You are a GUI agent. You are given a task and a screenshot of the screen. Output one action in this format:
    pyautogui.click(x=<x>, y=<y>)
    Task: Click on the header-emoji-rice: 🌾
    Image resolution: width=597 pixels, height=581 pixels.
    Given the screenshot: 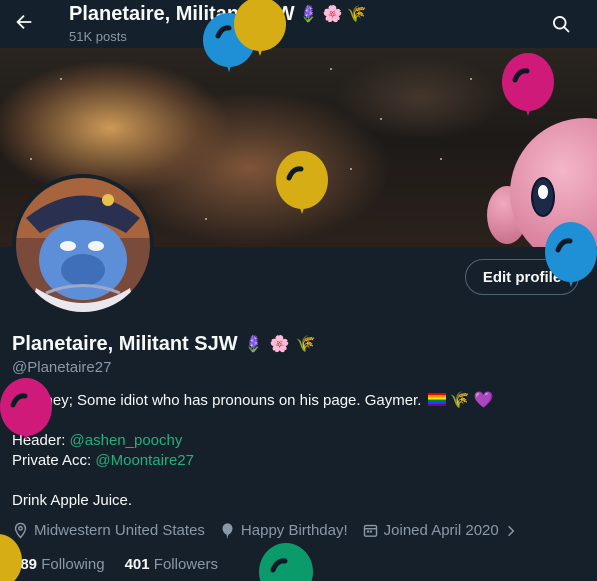 What is the action you would take?
    pyautogui.click(x=356, y=13)
    